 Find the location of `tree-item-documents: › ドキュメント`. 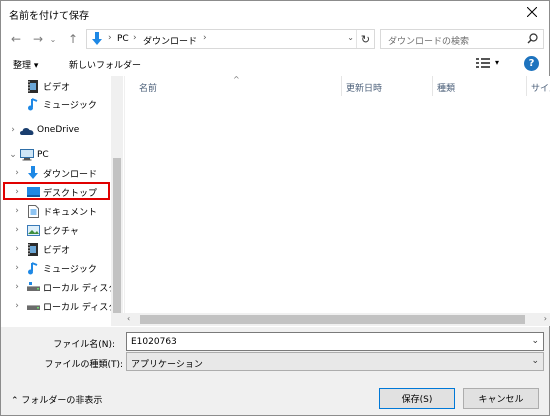

tree-item-documents: › ドキュメント is located at coordinates (55, 211).